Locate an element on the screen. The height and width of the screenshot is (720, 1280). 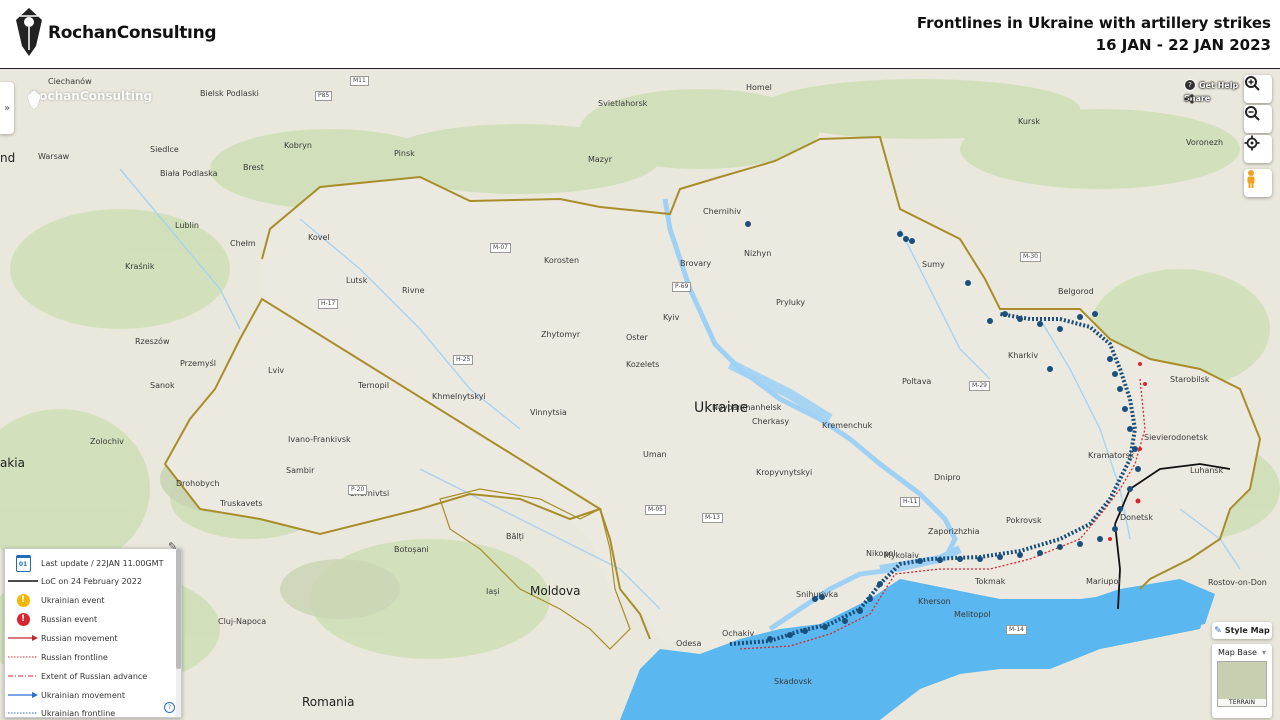
legend-help-icon: ? is located at coordinates (169, 707).